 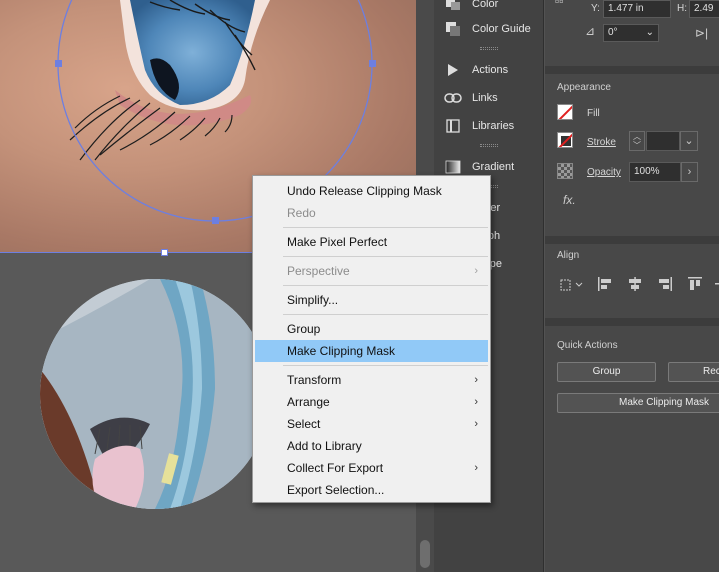 What do you see at coordinates (695, 284) in the screenshot?
I see `align-top-icon` at bounding box center [695, 284].